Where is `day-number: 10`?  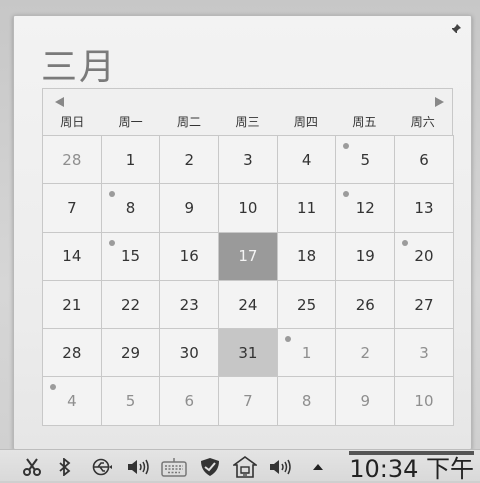 day-number: 10 is located at coordinates (424, 401).